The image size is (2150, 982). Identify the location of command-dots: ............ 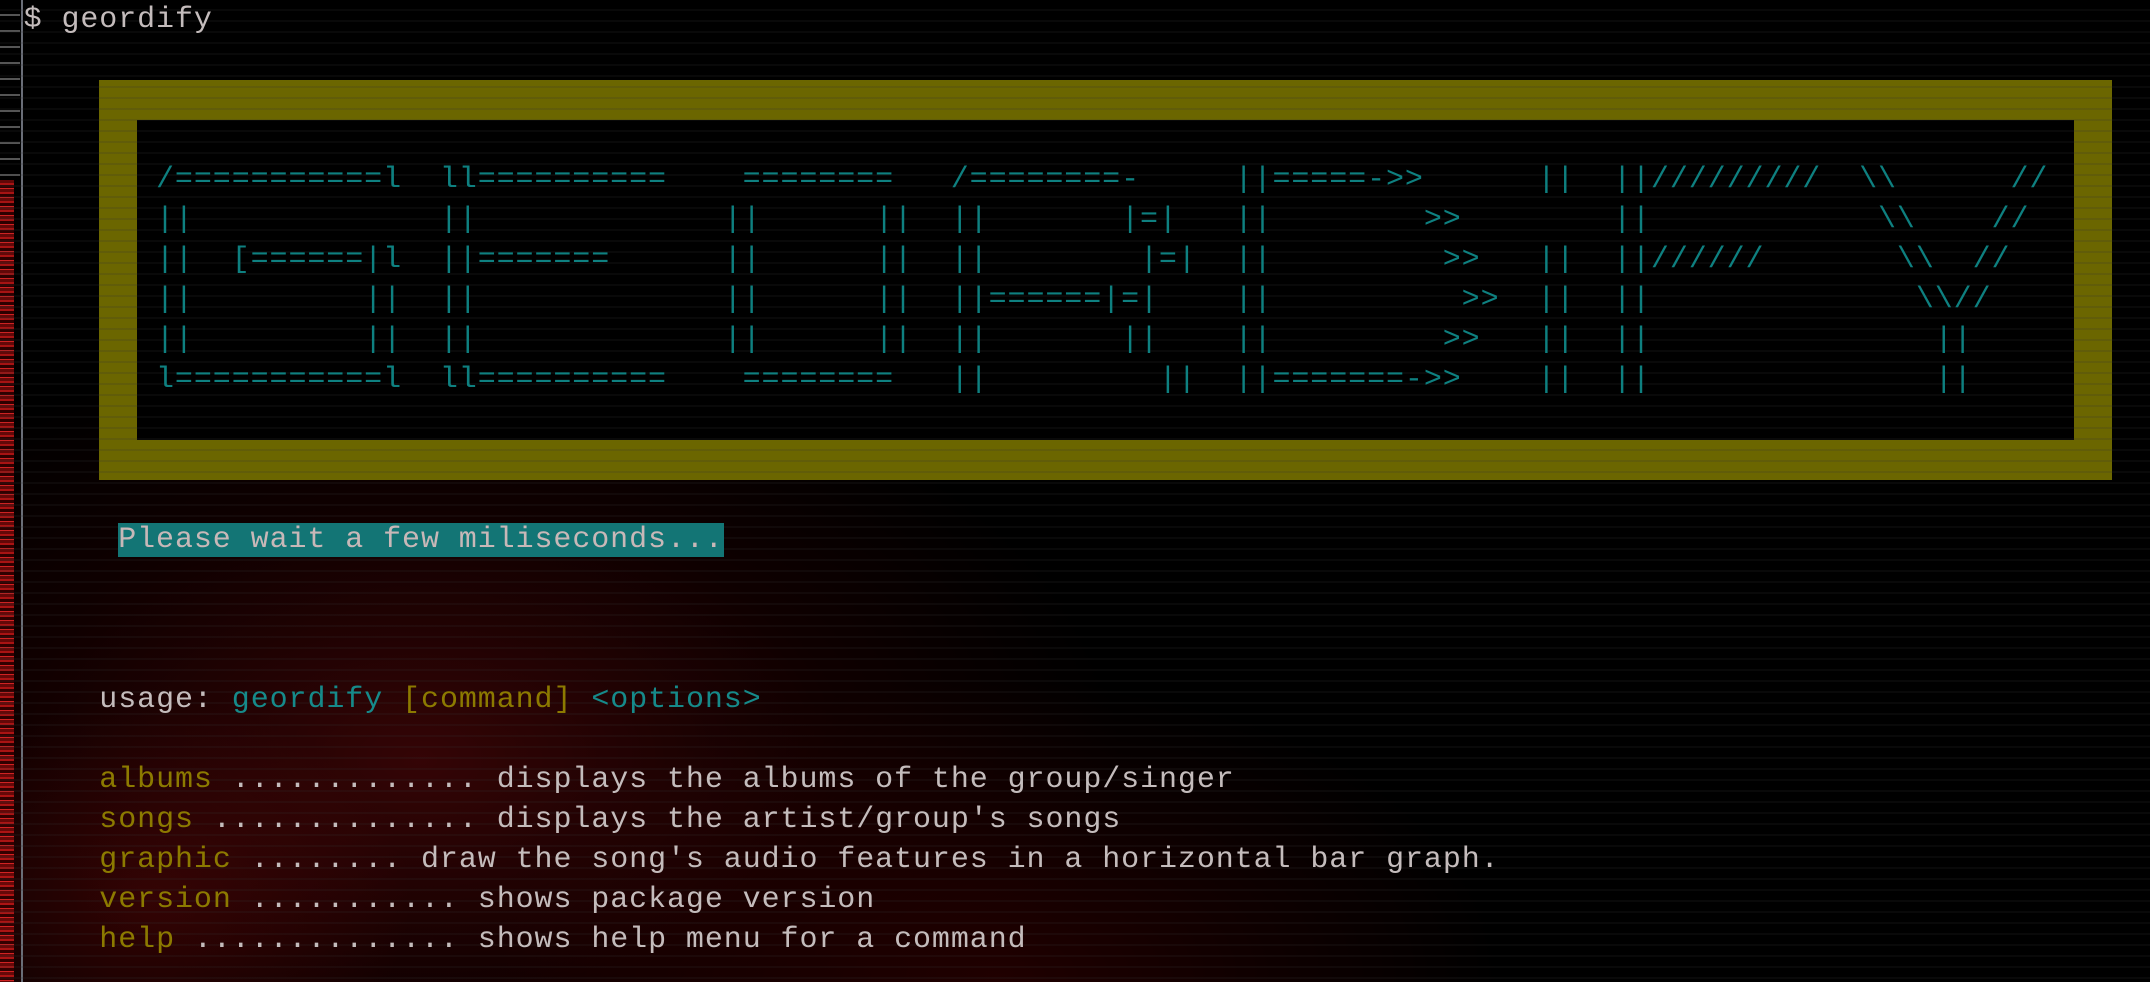
(354, 900).